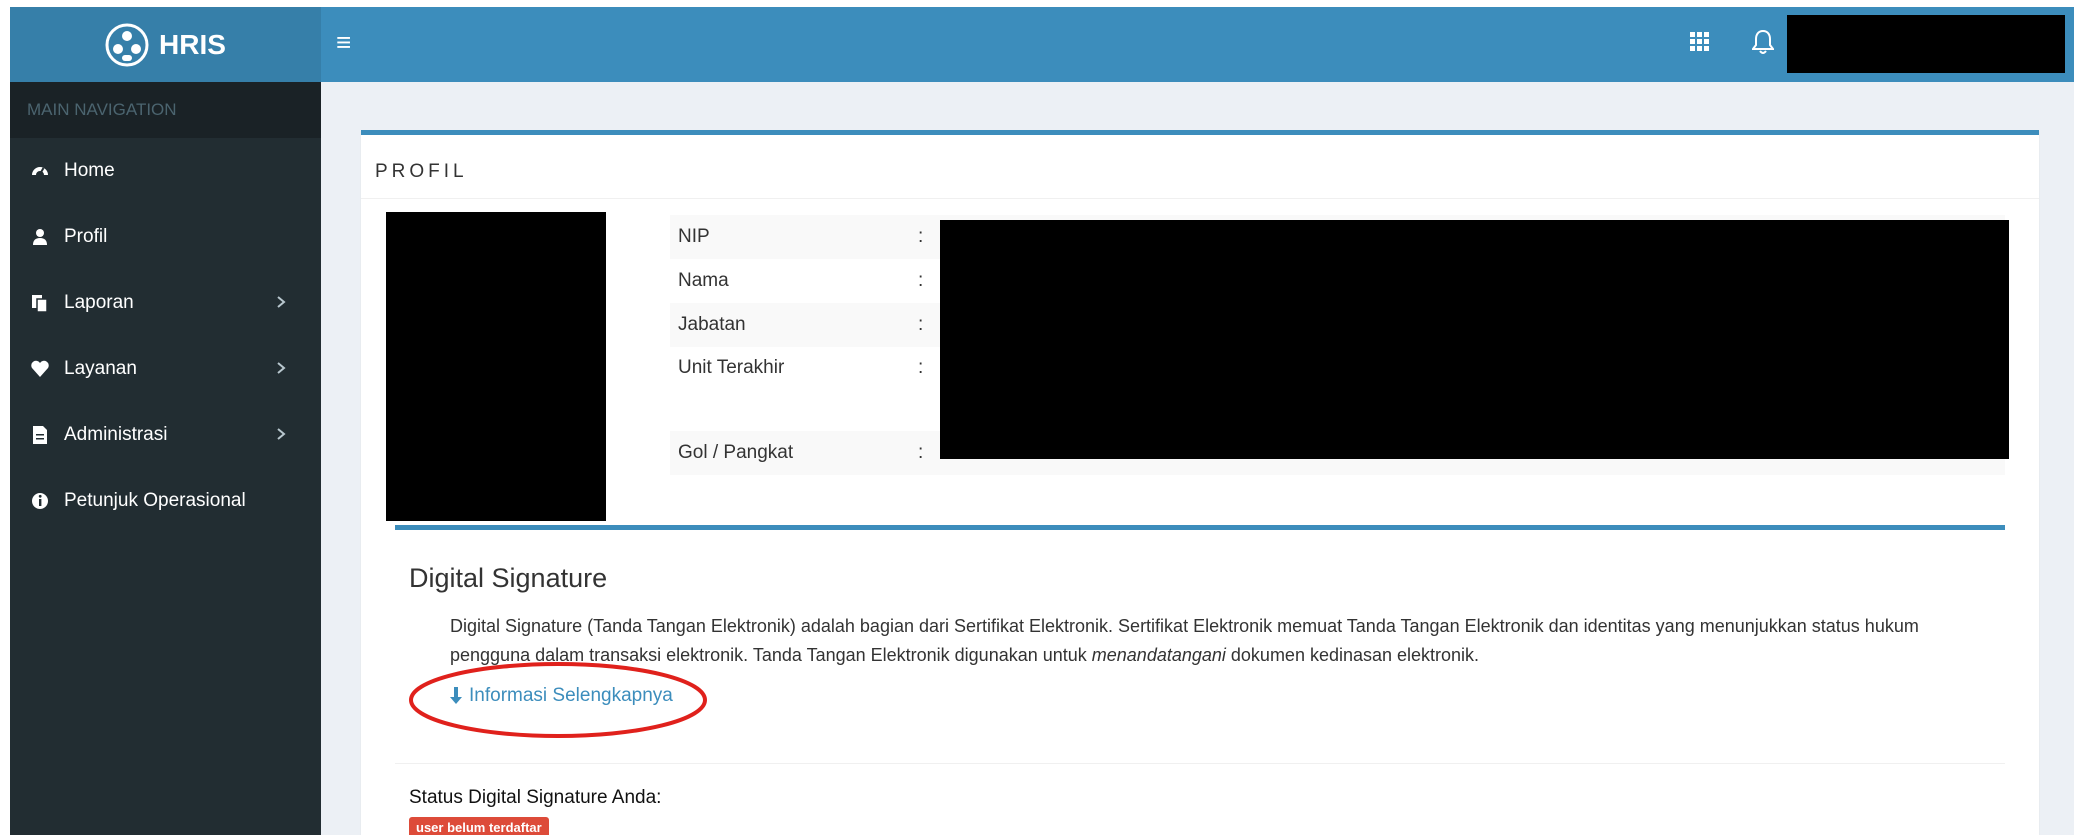 Image resolution: width=2074 pixels, height=835 pixels. What do you see at coordinates (40, 303) in the screenshot?
I see `copy-icon` at bounding box center [40, 303].